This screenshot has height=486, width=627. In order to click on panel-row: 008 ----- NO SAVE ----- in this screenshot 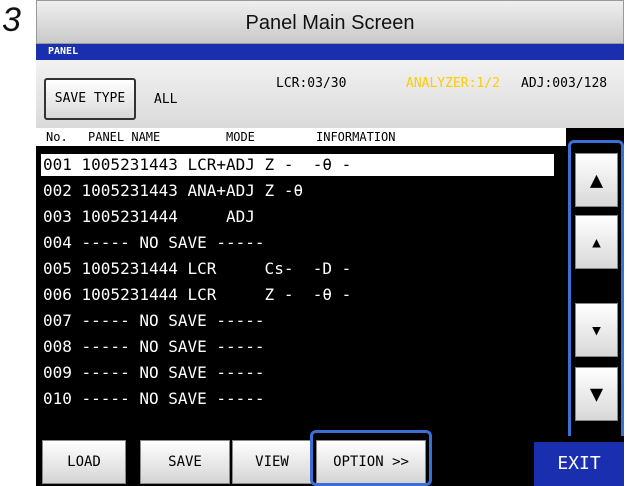, I will do `click(297, 347)`.